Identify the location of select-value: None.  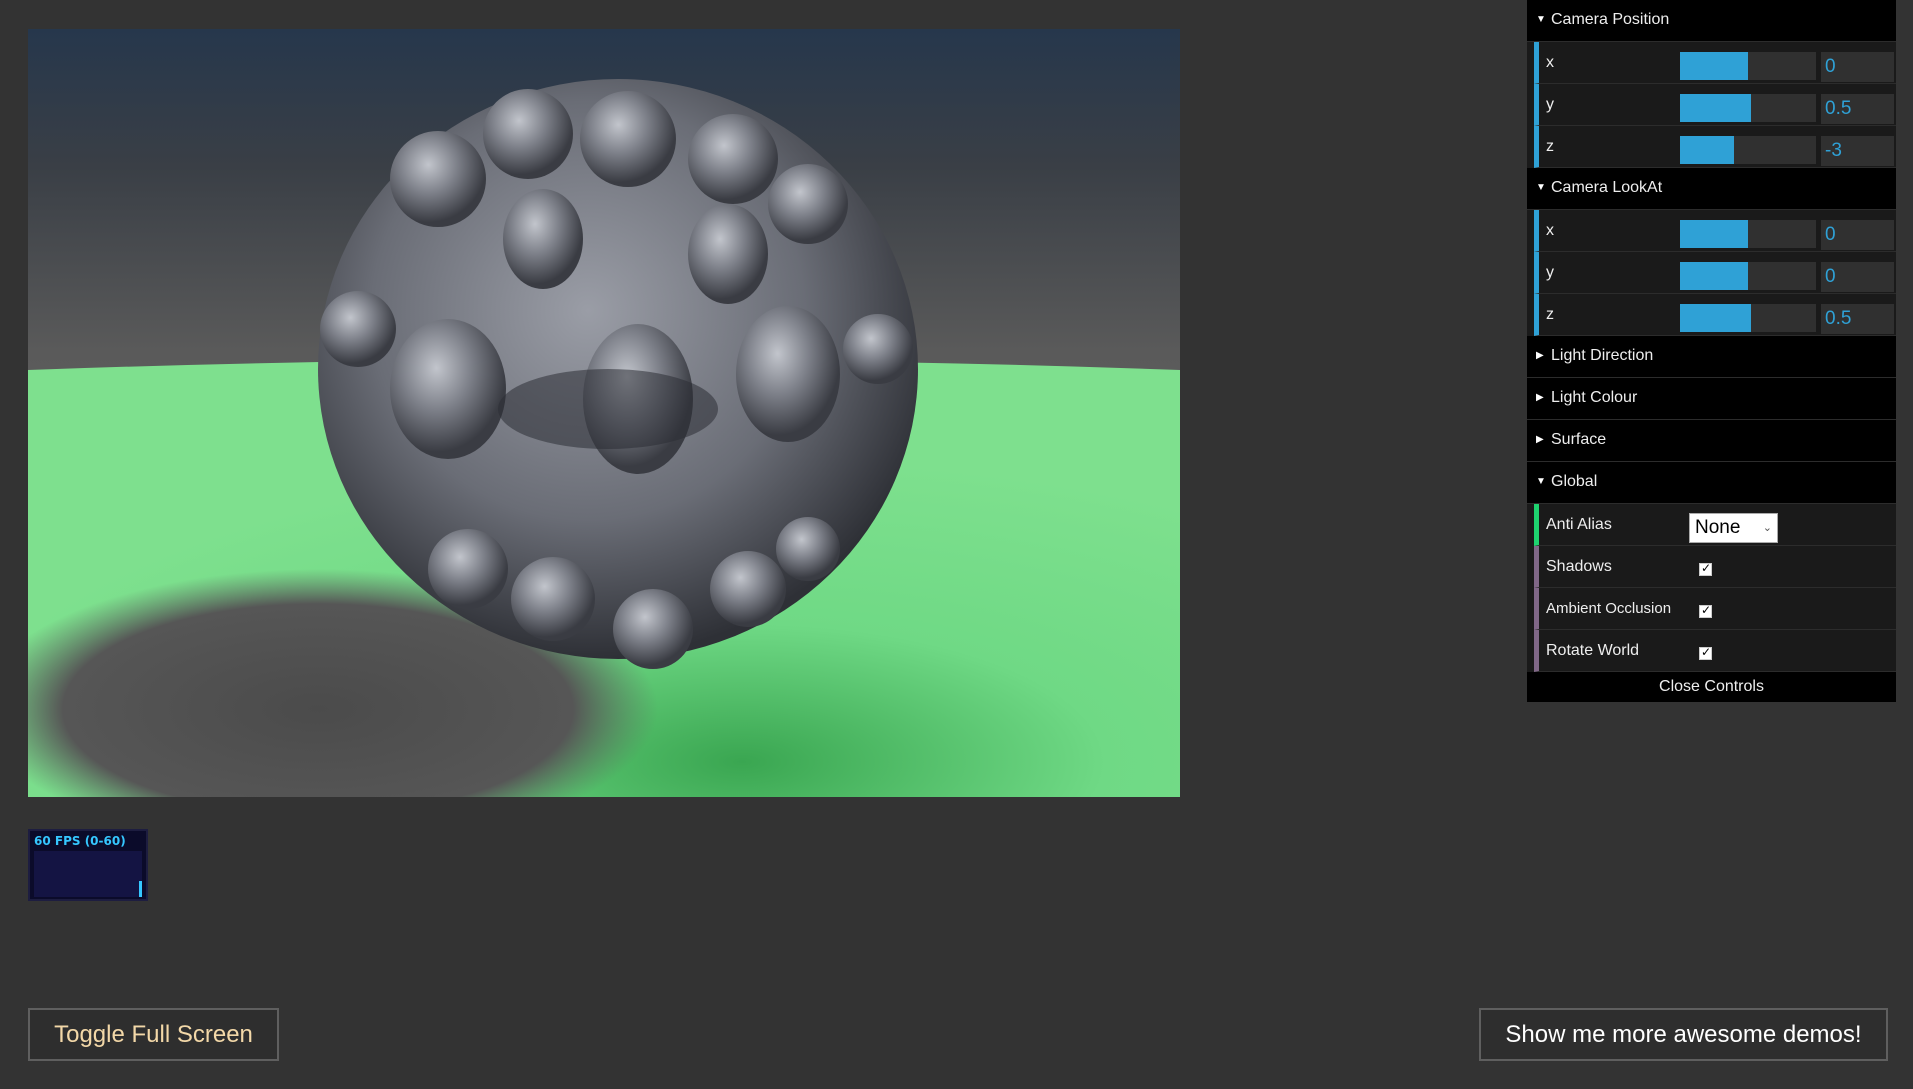
(1718, 527).